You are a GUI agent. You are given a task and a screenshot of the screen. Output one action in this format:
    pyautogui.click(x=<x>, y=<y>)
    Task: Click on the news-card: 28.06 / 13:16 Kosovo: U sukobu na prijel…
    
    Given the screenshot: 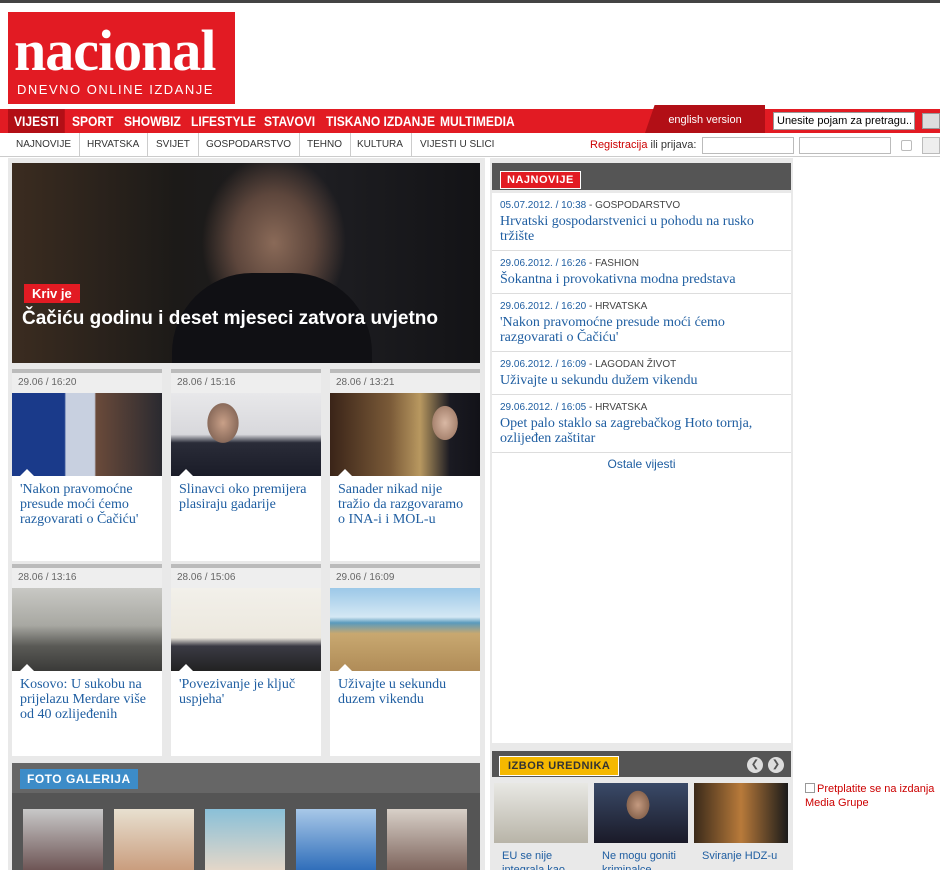 What is the action you would take?
    pyautogui.click(x=87, y=660)
    